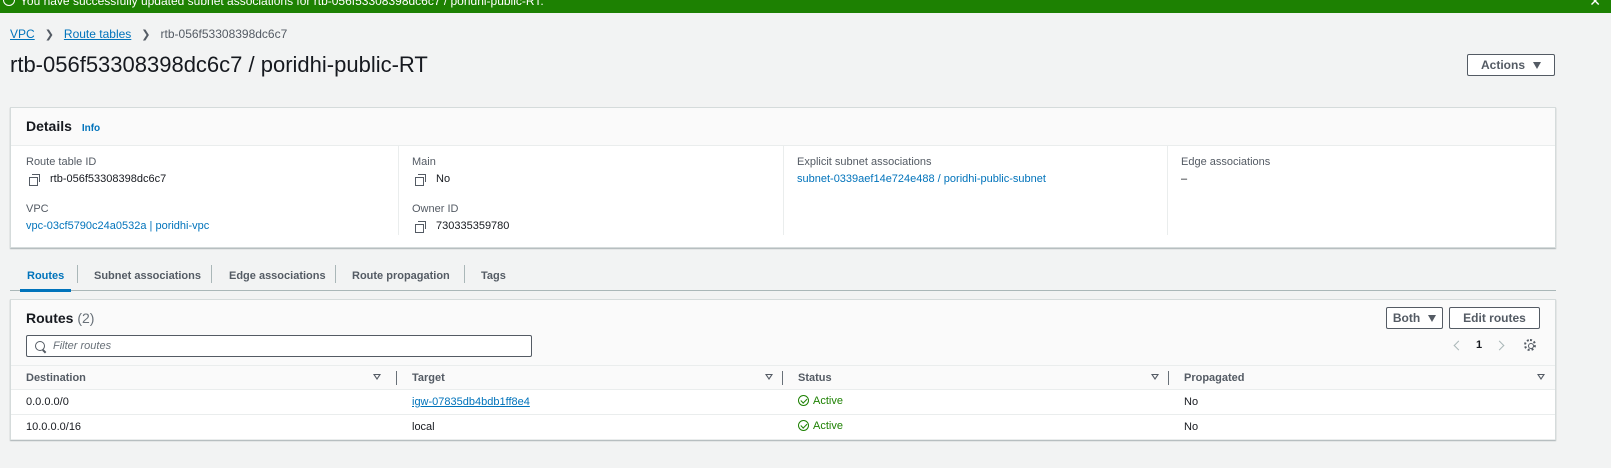 Image resolution: width=1611 pixels, height=468 pixels. What do you see at coordinates (9, 3) in the screenshot?
I see `success-icon` at bounding box center [9, 3].